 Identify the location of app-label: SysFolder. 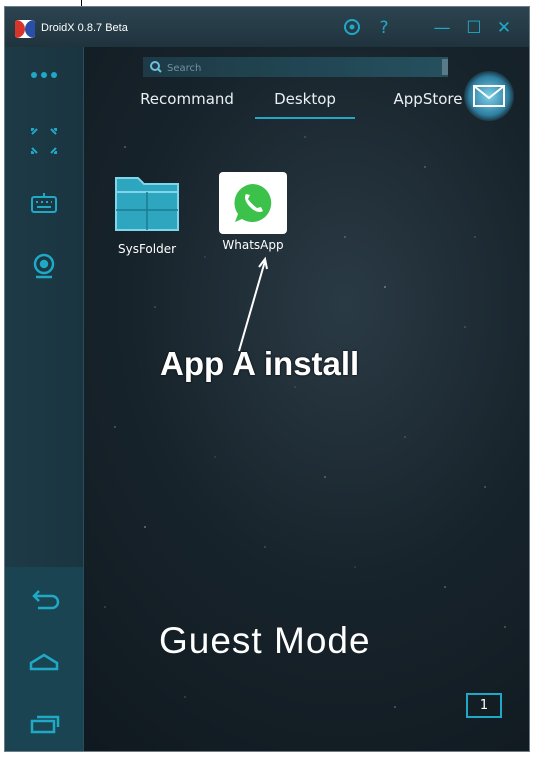
(147, 249).